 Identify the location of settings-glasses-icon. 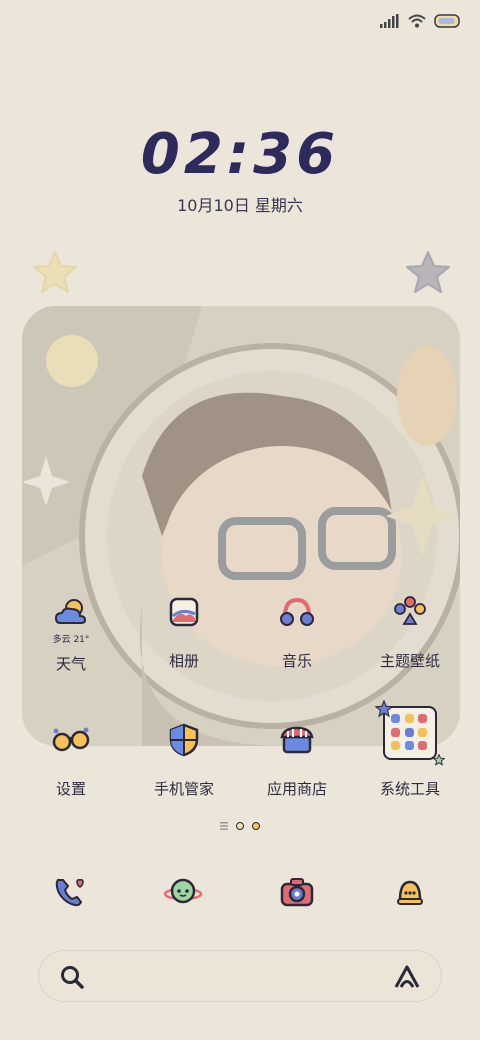
(71, 740).